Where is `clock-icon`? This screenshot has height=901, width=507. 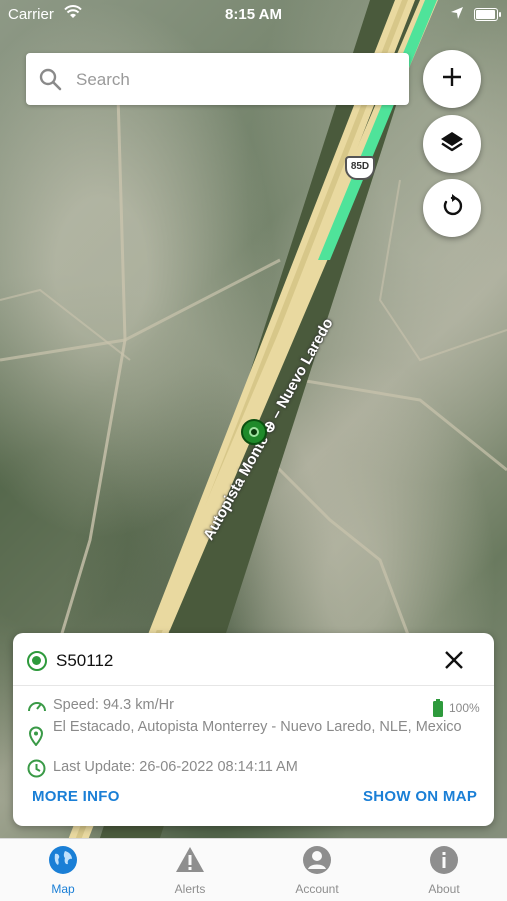 clock-icon is located at coordinates (36, 770).